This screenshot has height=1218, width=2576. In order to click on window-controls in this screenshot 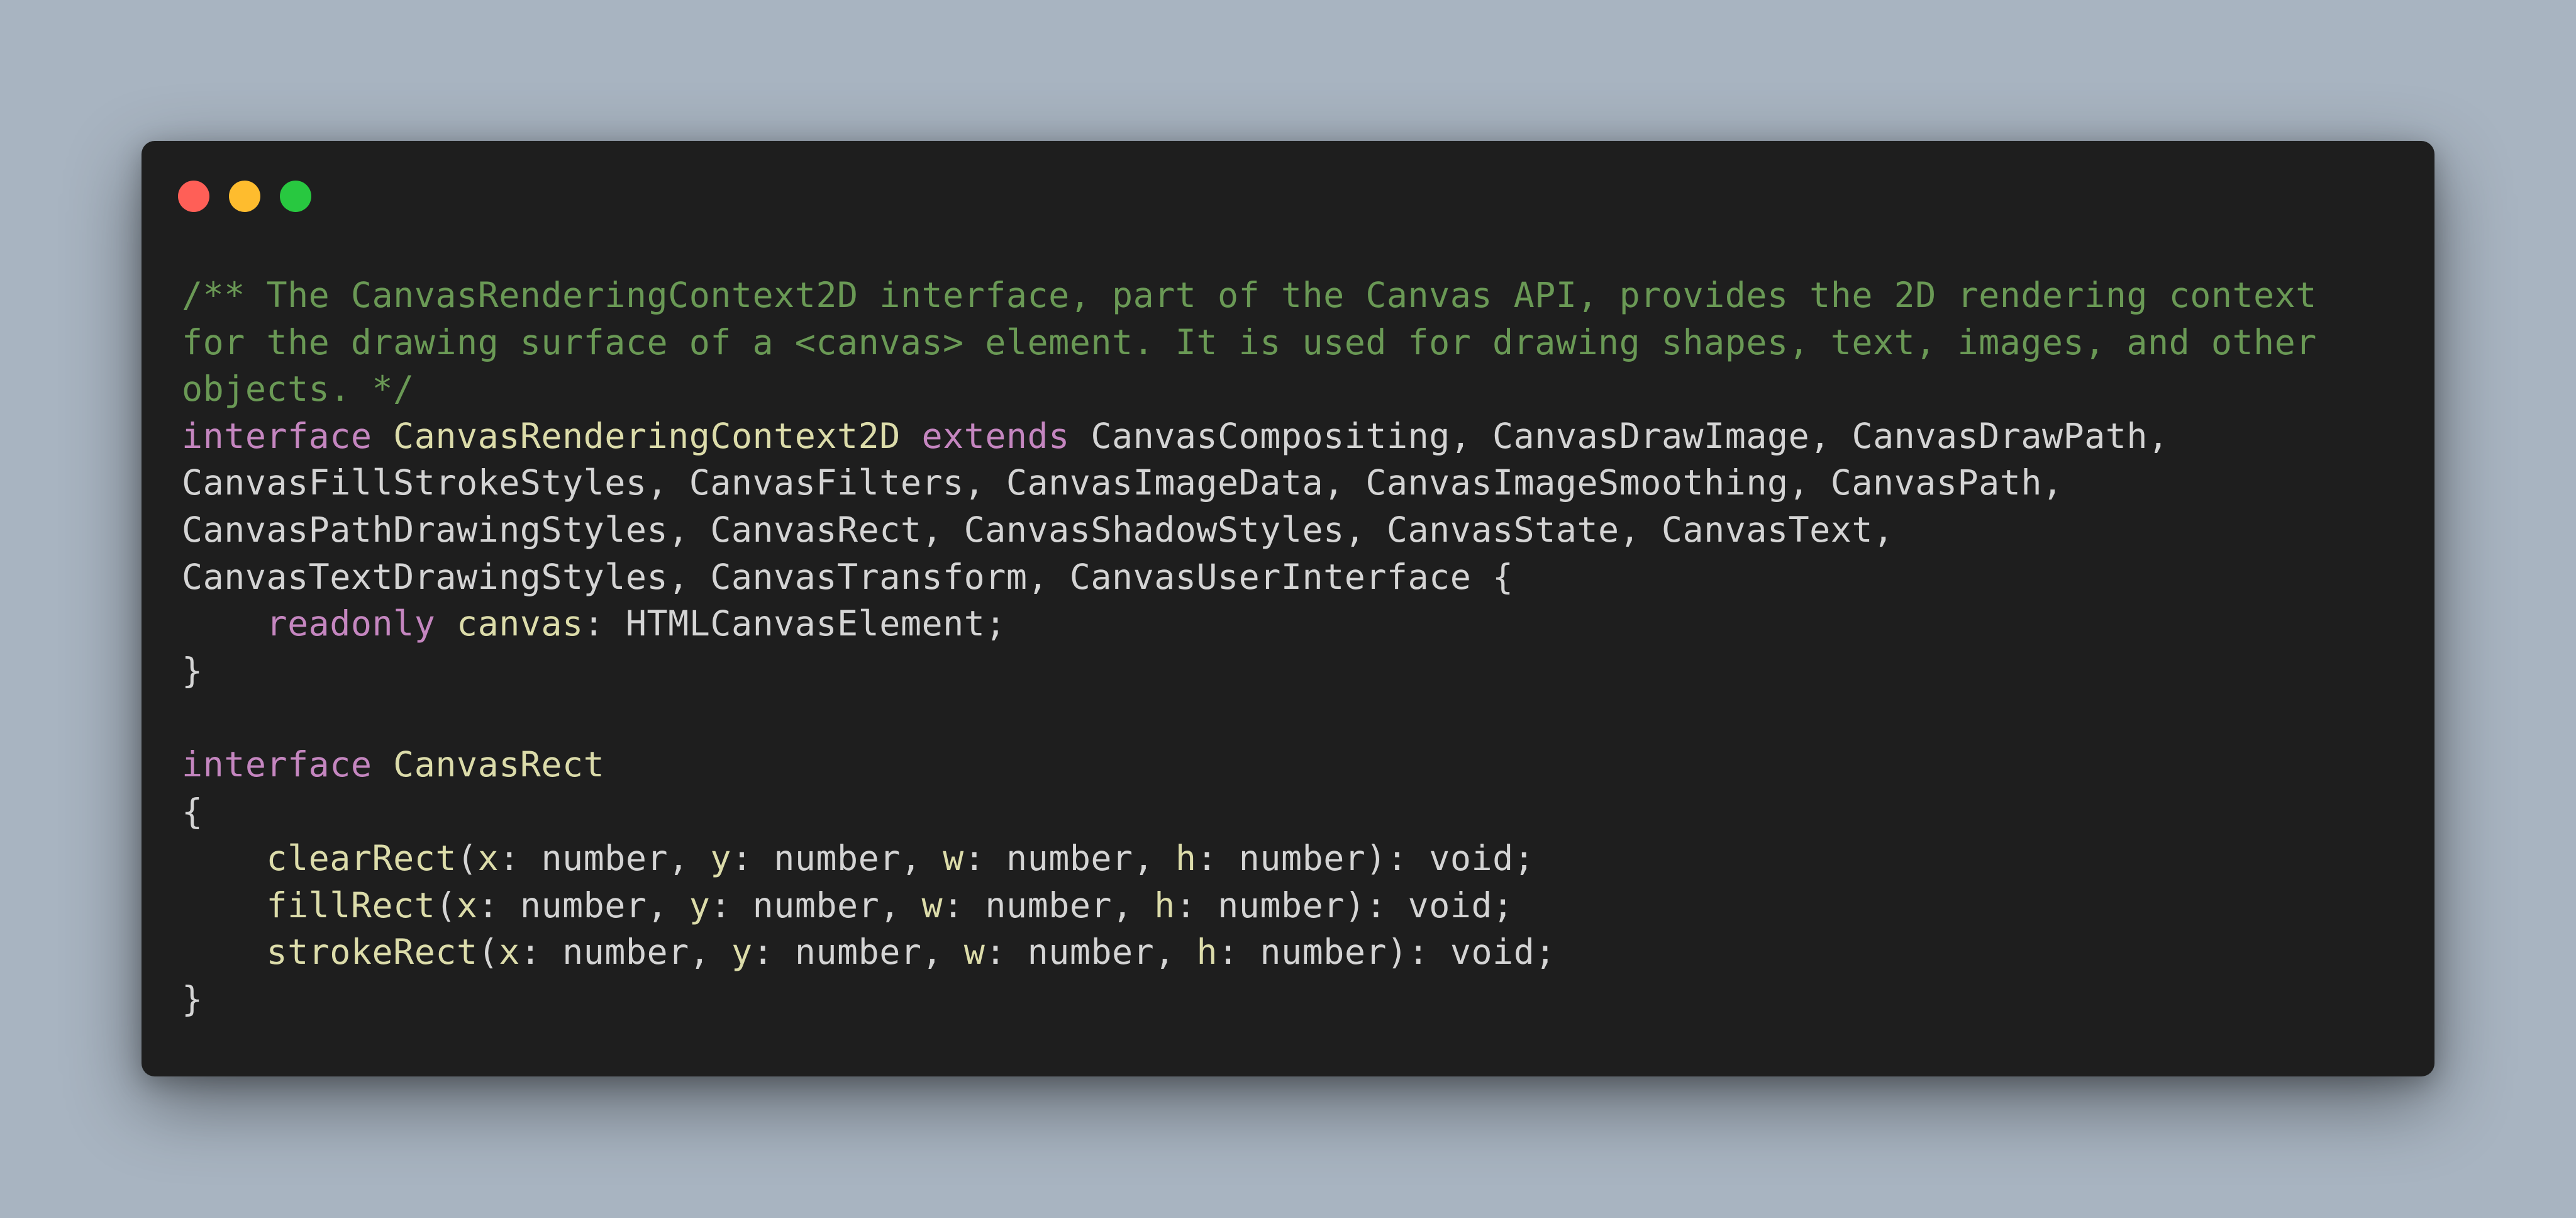, I will do `click(244, 197)`.